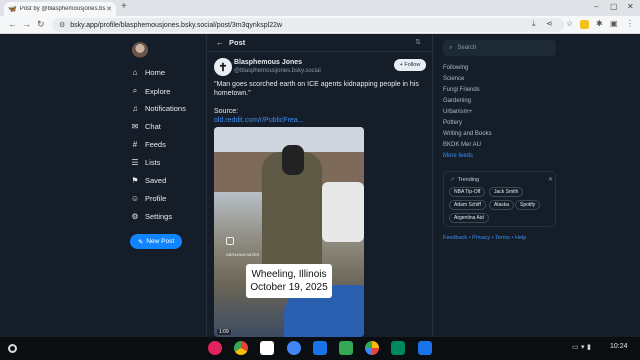 The height and width of the screenshot is (360, 640). I want to click on feed-link: Gardening, so click(457, 101).